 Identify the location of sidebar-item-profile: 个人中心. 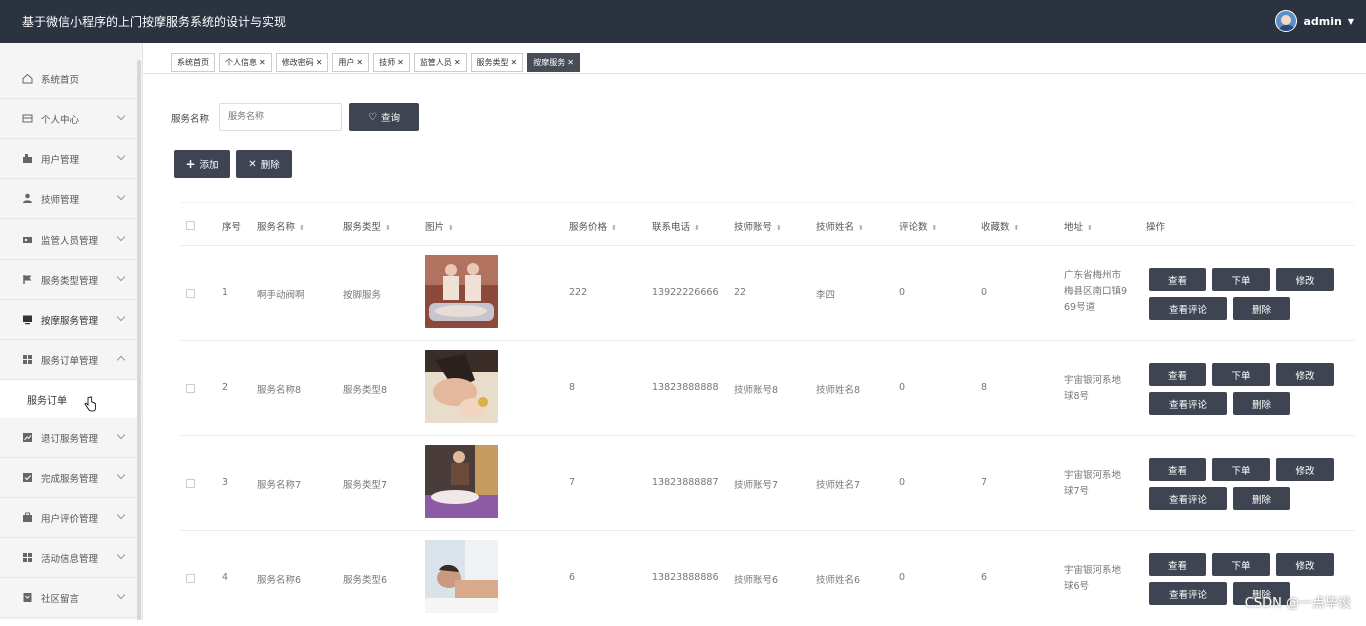
(69, 119).